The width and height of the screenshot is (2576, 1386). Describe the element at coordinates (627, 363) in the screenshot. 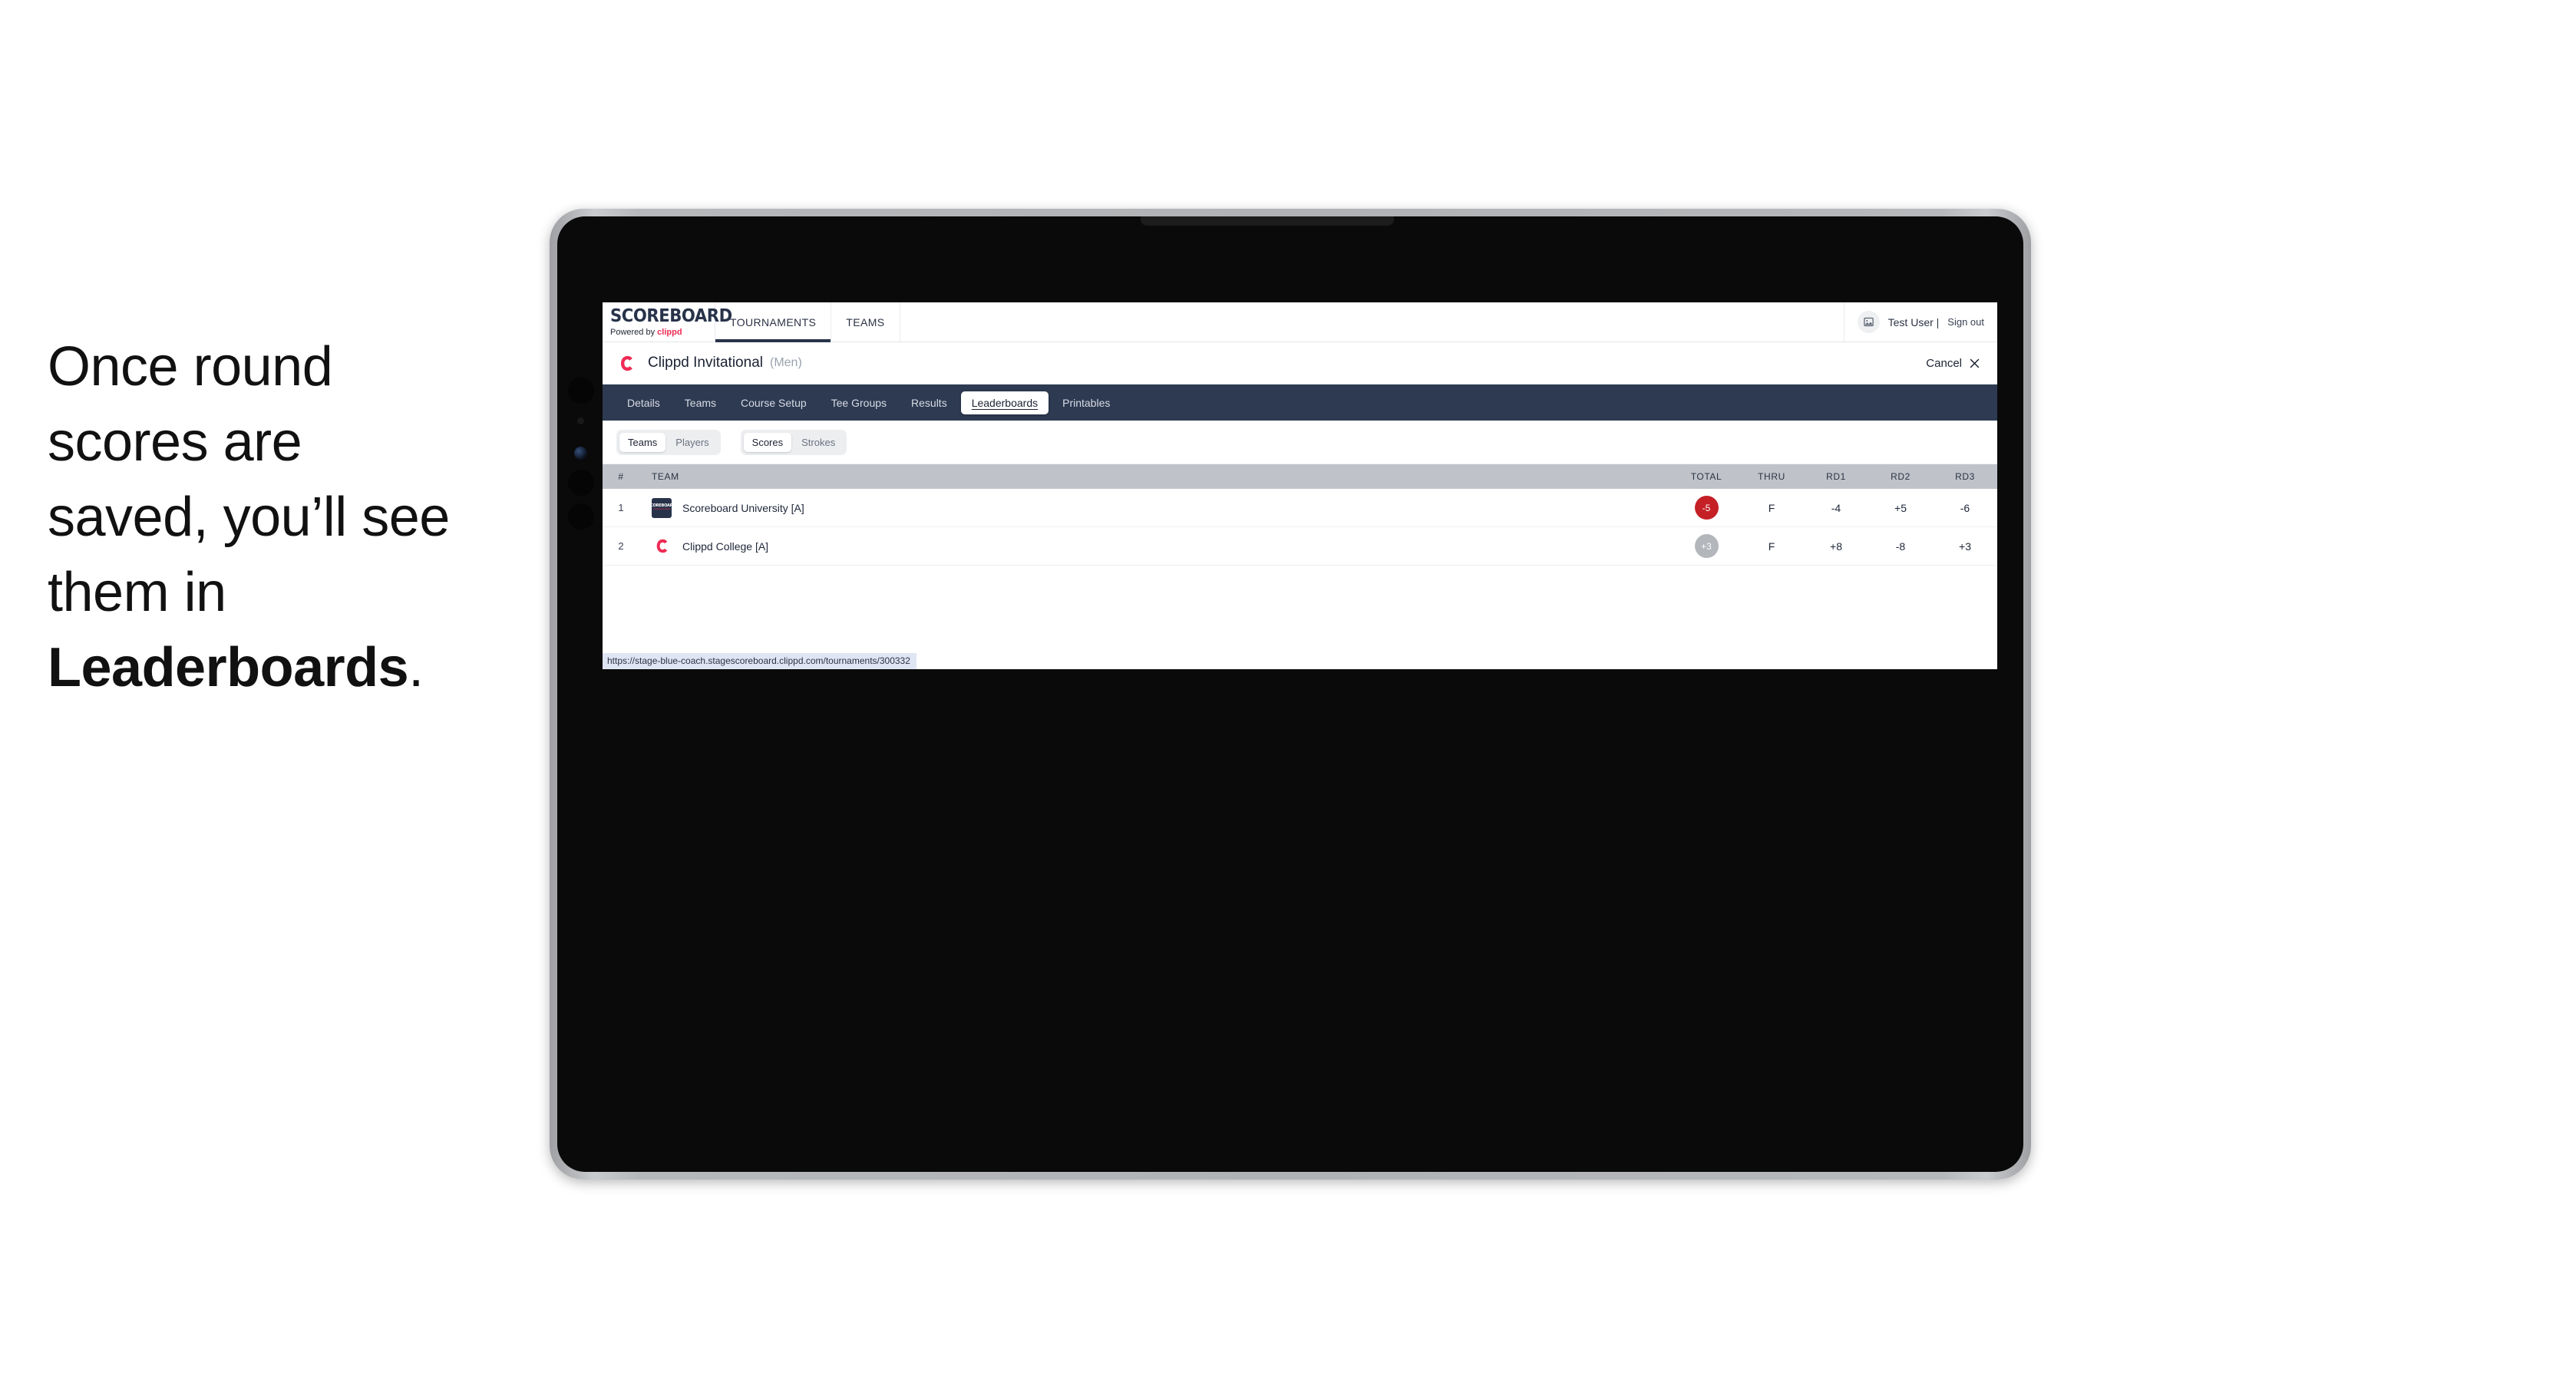

I see `clippd-c-logo-icon` at that location.